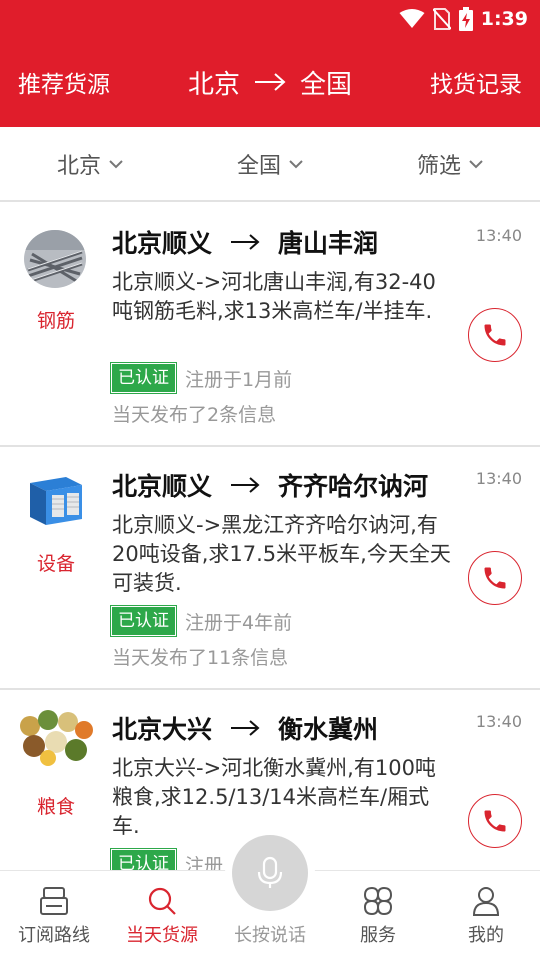 The height and width of the screenshot is (960, 540). What do you see at coordinates (258, 166) in the screenshot?
I see `filter-destination-label: 全国` at bounding box center [258, 166].